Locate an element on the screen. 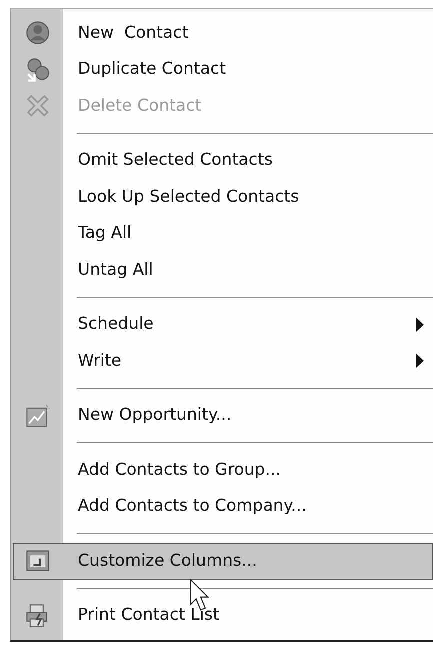  person-icon is located at coordinates (38, 33).